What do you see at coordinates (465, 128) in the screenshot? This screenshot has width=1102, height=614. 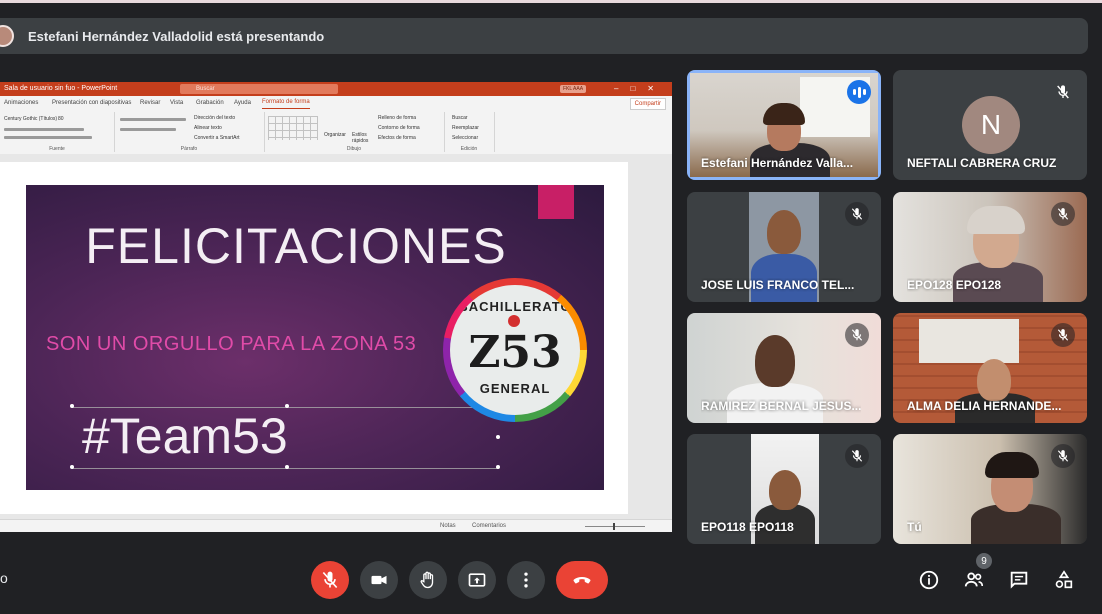 I see `ribbon-replace: Reemplazar` at bounding box center [465, 128].